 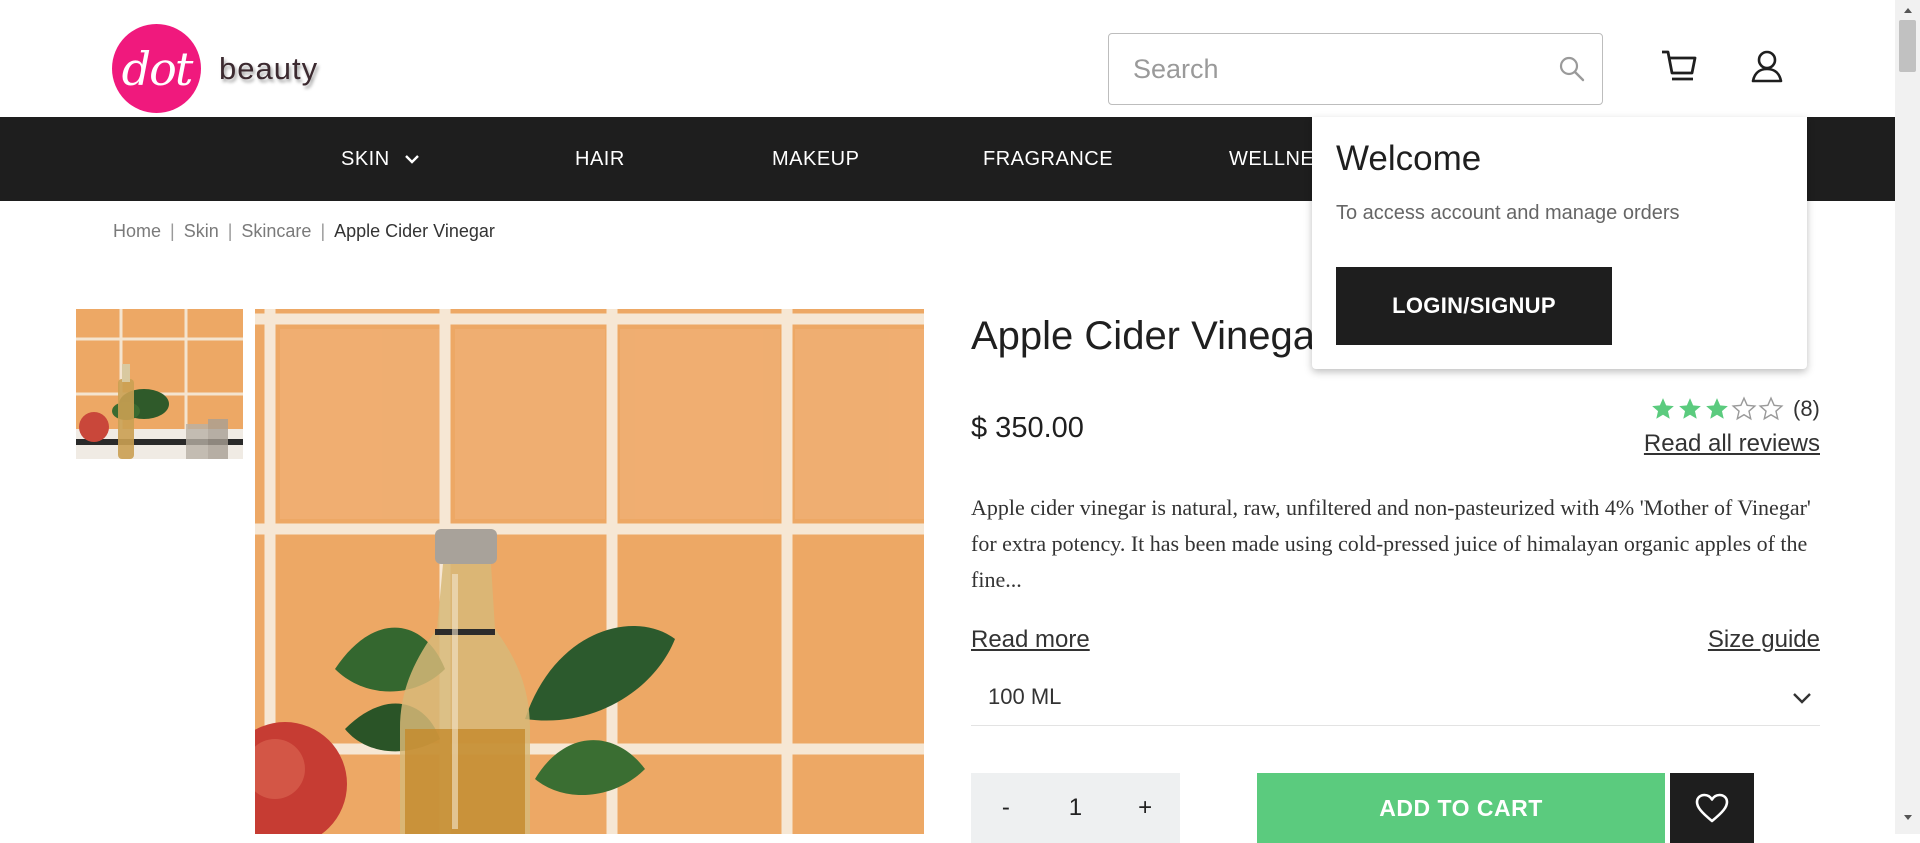 What do you see at coordinates (1325, 69) in the screenshot?
I see `search-input` at bounding box center [1325, 69].